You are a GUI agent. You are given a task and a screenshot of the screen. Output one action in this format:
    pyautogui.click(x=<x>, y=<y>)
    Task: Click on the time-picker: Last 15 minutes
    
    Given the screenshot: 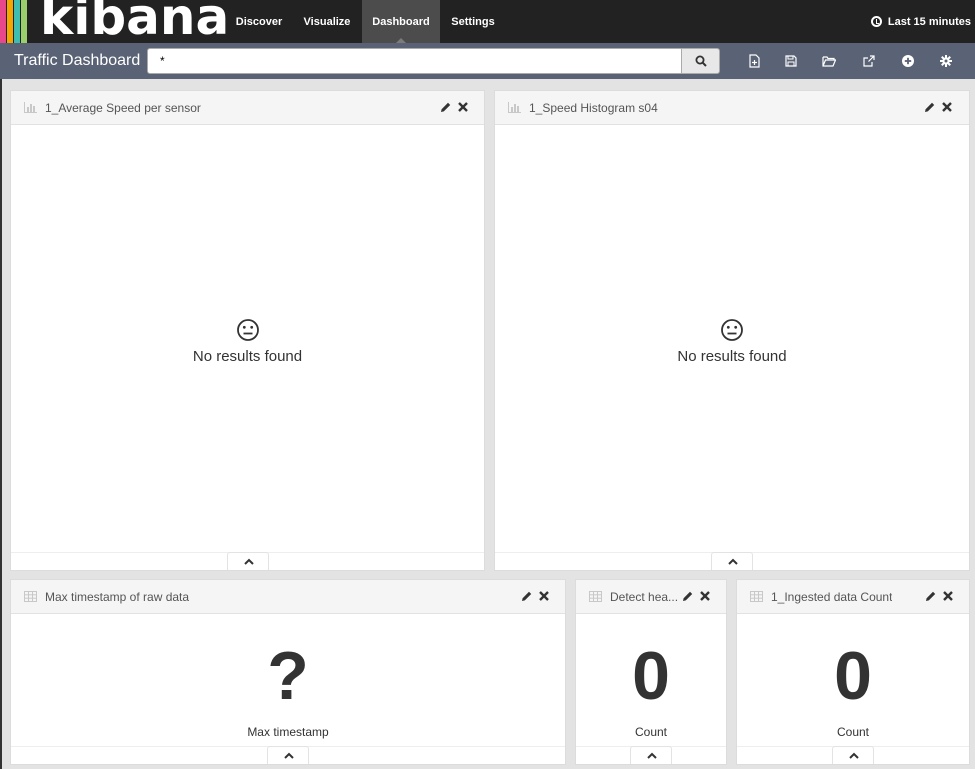 What is the action you would take?
    pyautogui.click(x=920, y=21)
    